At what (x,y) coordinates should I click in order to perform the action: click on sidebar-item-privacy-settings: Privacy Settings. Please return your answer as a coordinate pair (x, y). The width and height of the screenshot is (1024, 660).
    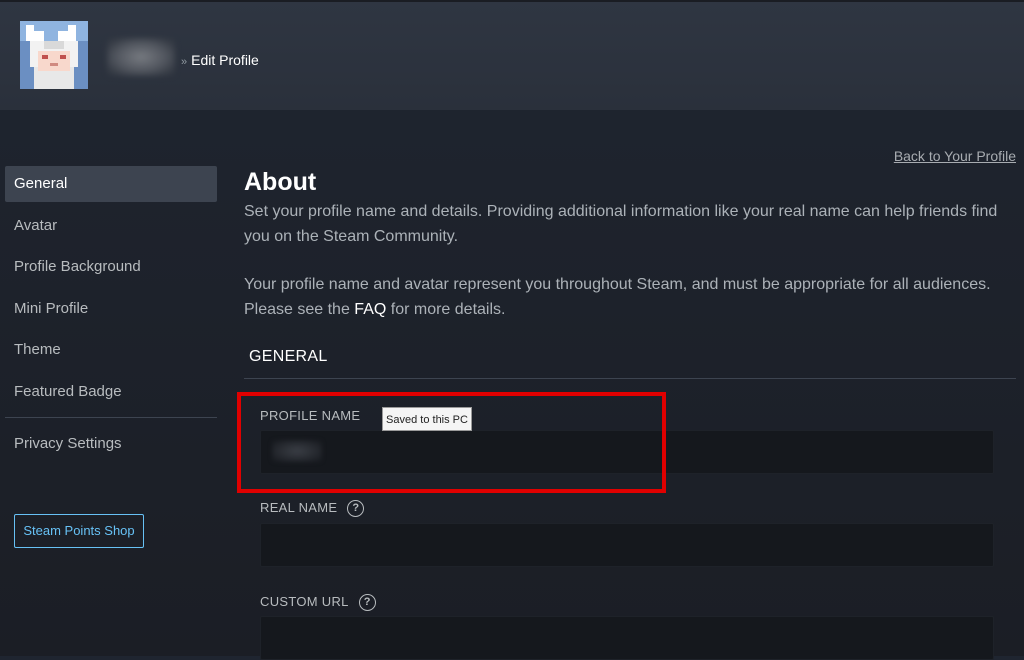
    Looking at the image, I should click on (111, 444).